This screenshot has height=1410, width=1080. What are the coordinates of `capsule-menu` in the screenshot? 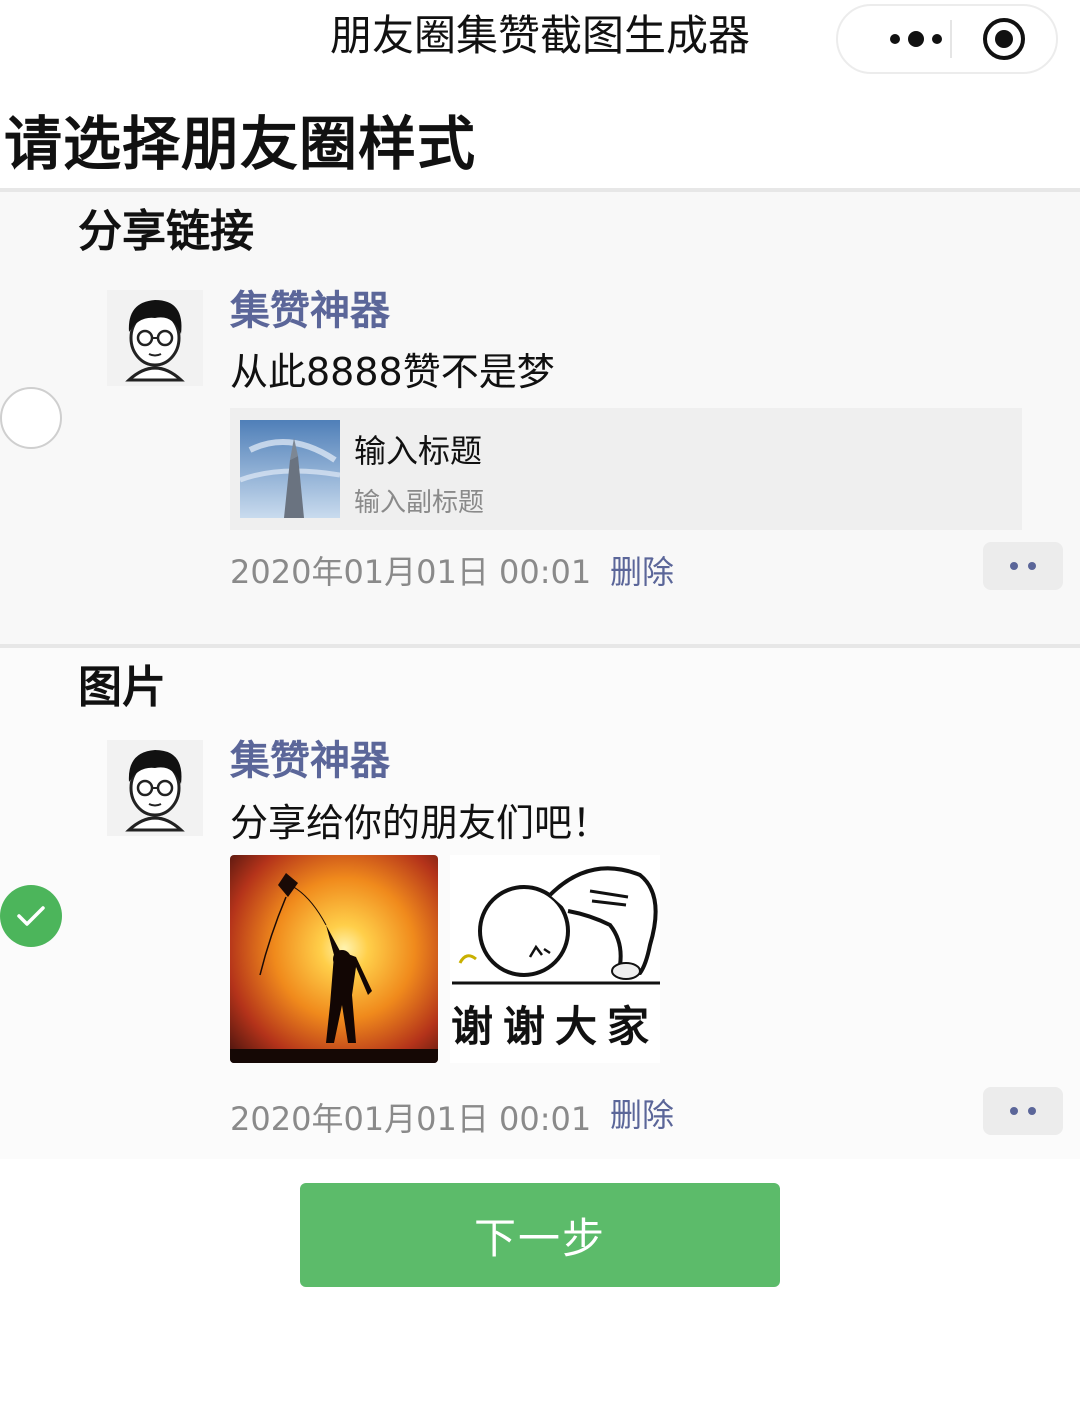 It's located at (947, 39).